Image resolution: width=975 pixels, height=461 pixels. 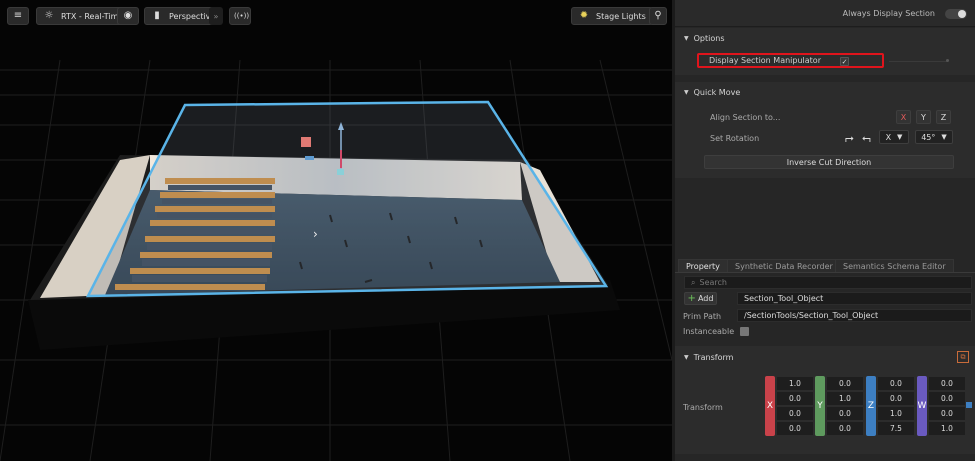 I want to click on matrix-cell-y-2: 0.0, so click(x=845, y=413).